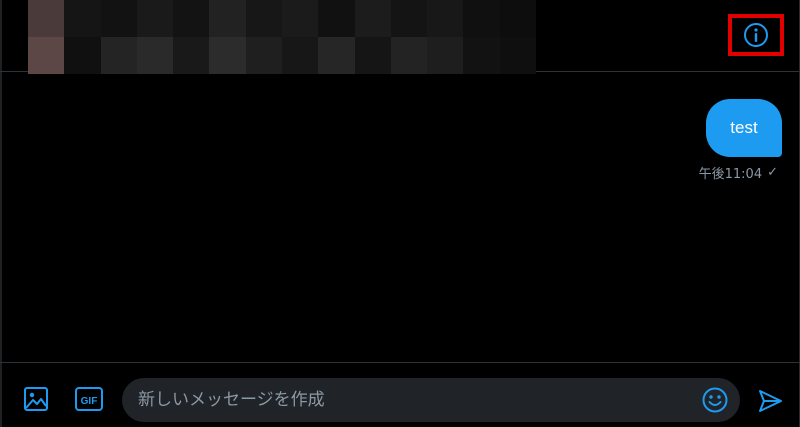  I want to click on message-timestamp: 午後11:04, so click(730, 174).